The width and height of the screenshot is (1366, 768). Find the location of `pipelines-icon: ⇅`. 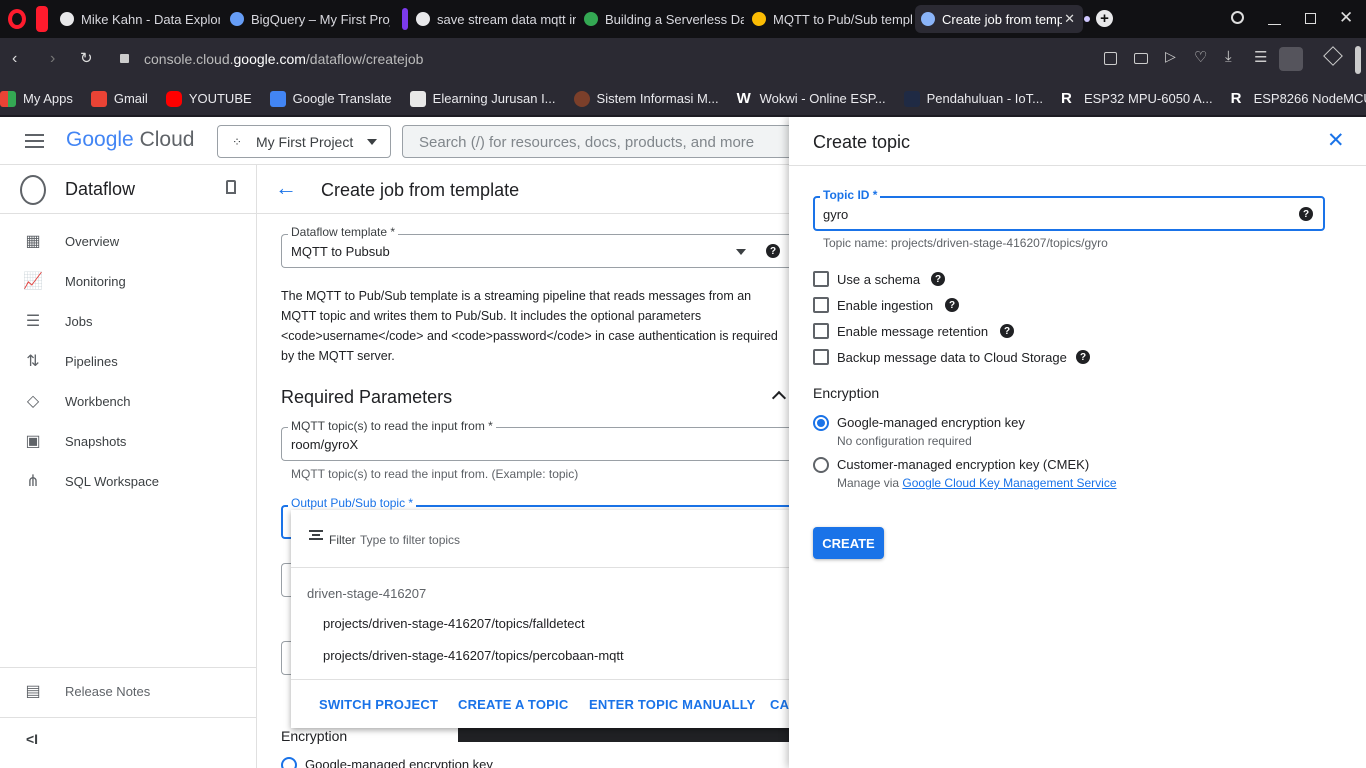

pipelines-icon: ⇅ is located at coordinates (33, 361).